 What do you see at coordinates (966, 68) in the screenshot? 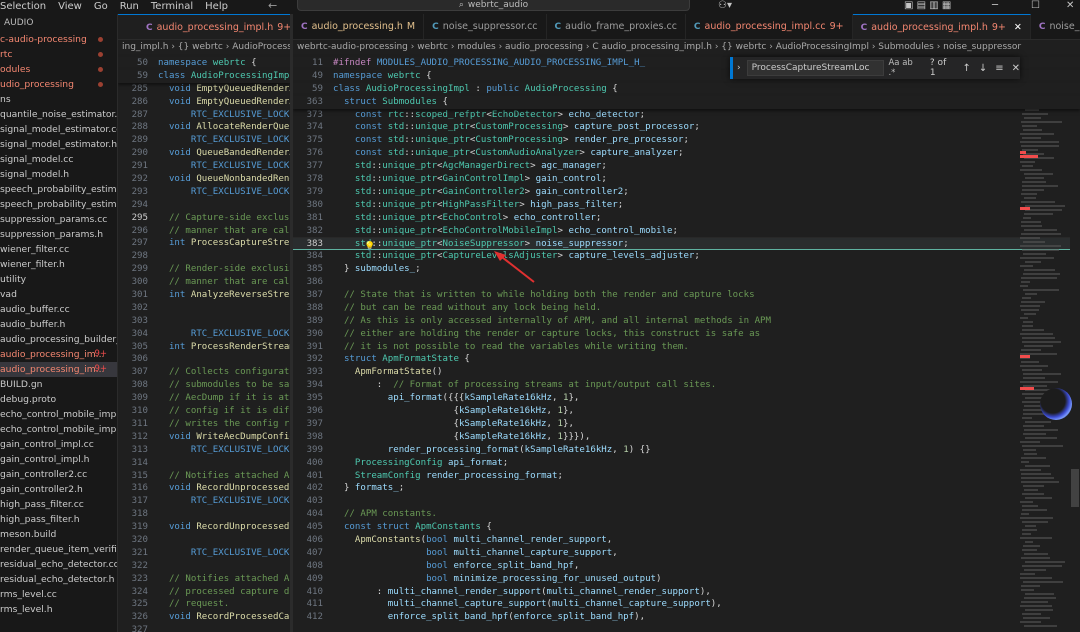
I see `previous-match-icon: ↑` at bounding box center [966, 68].